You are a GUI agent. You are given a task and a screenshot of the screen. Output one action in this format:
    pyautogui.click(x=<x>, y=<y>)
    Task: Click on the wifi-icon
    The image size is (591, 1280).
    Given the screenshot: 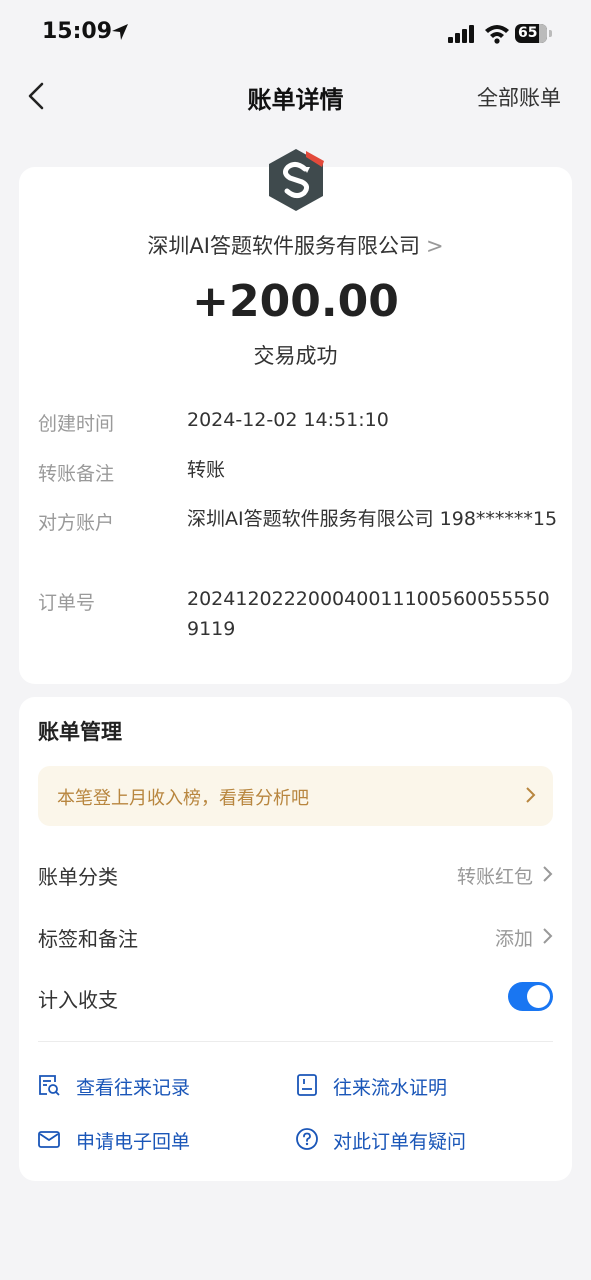 What is the action you would take?
    pyautogui.click(x=497, y=34)
    